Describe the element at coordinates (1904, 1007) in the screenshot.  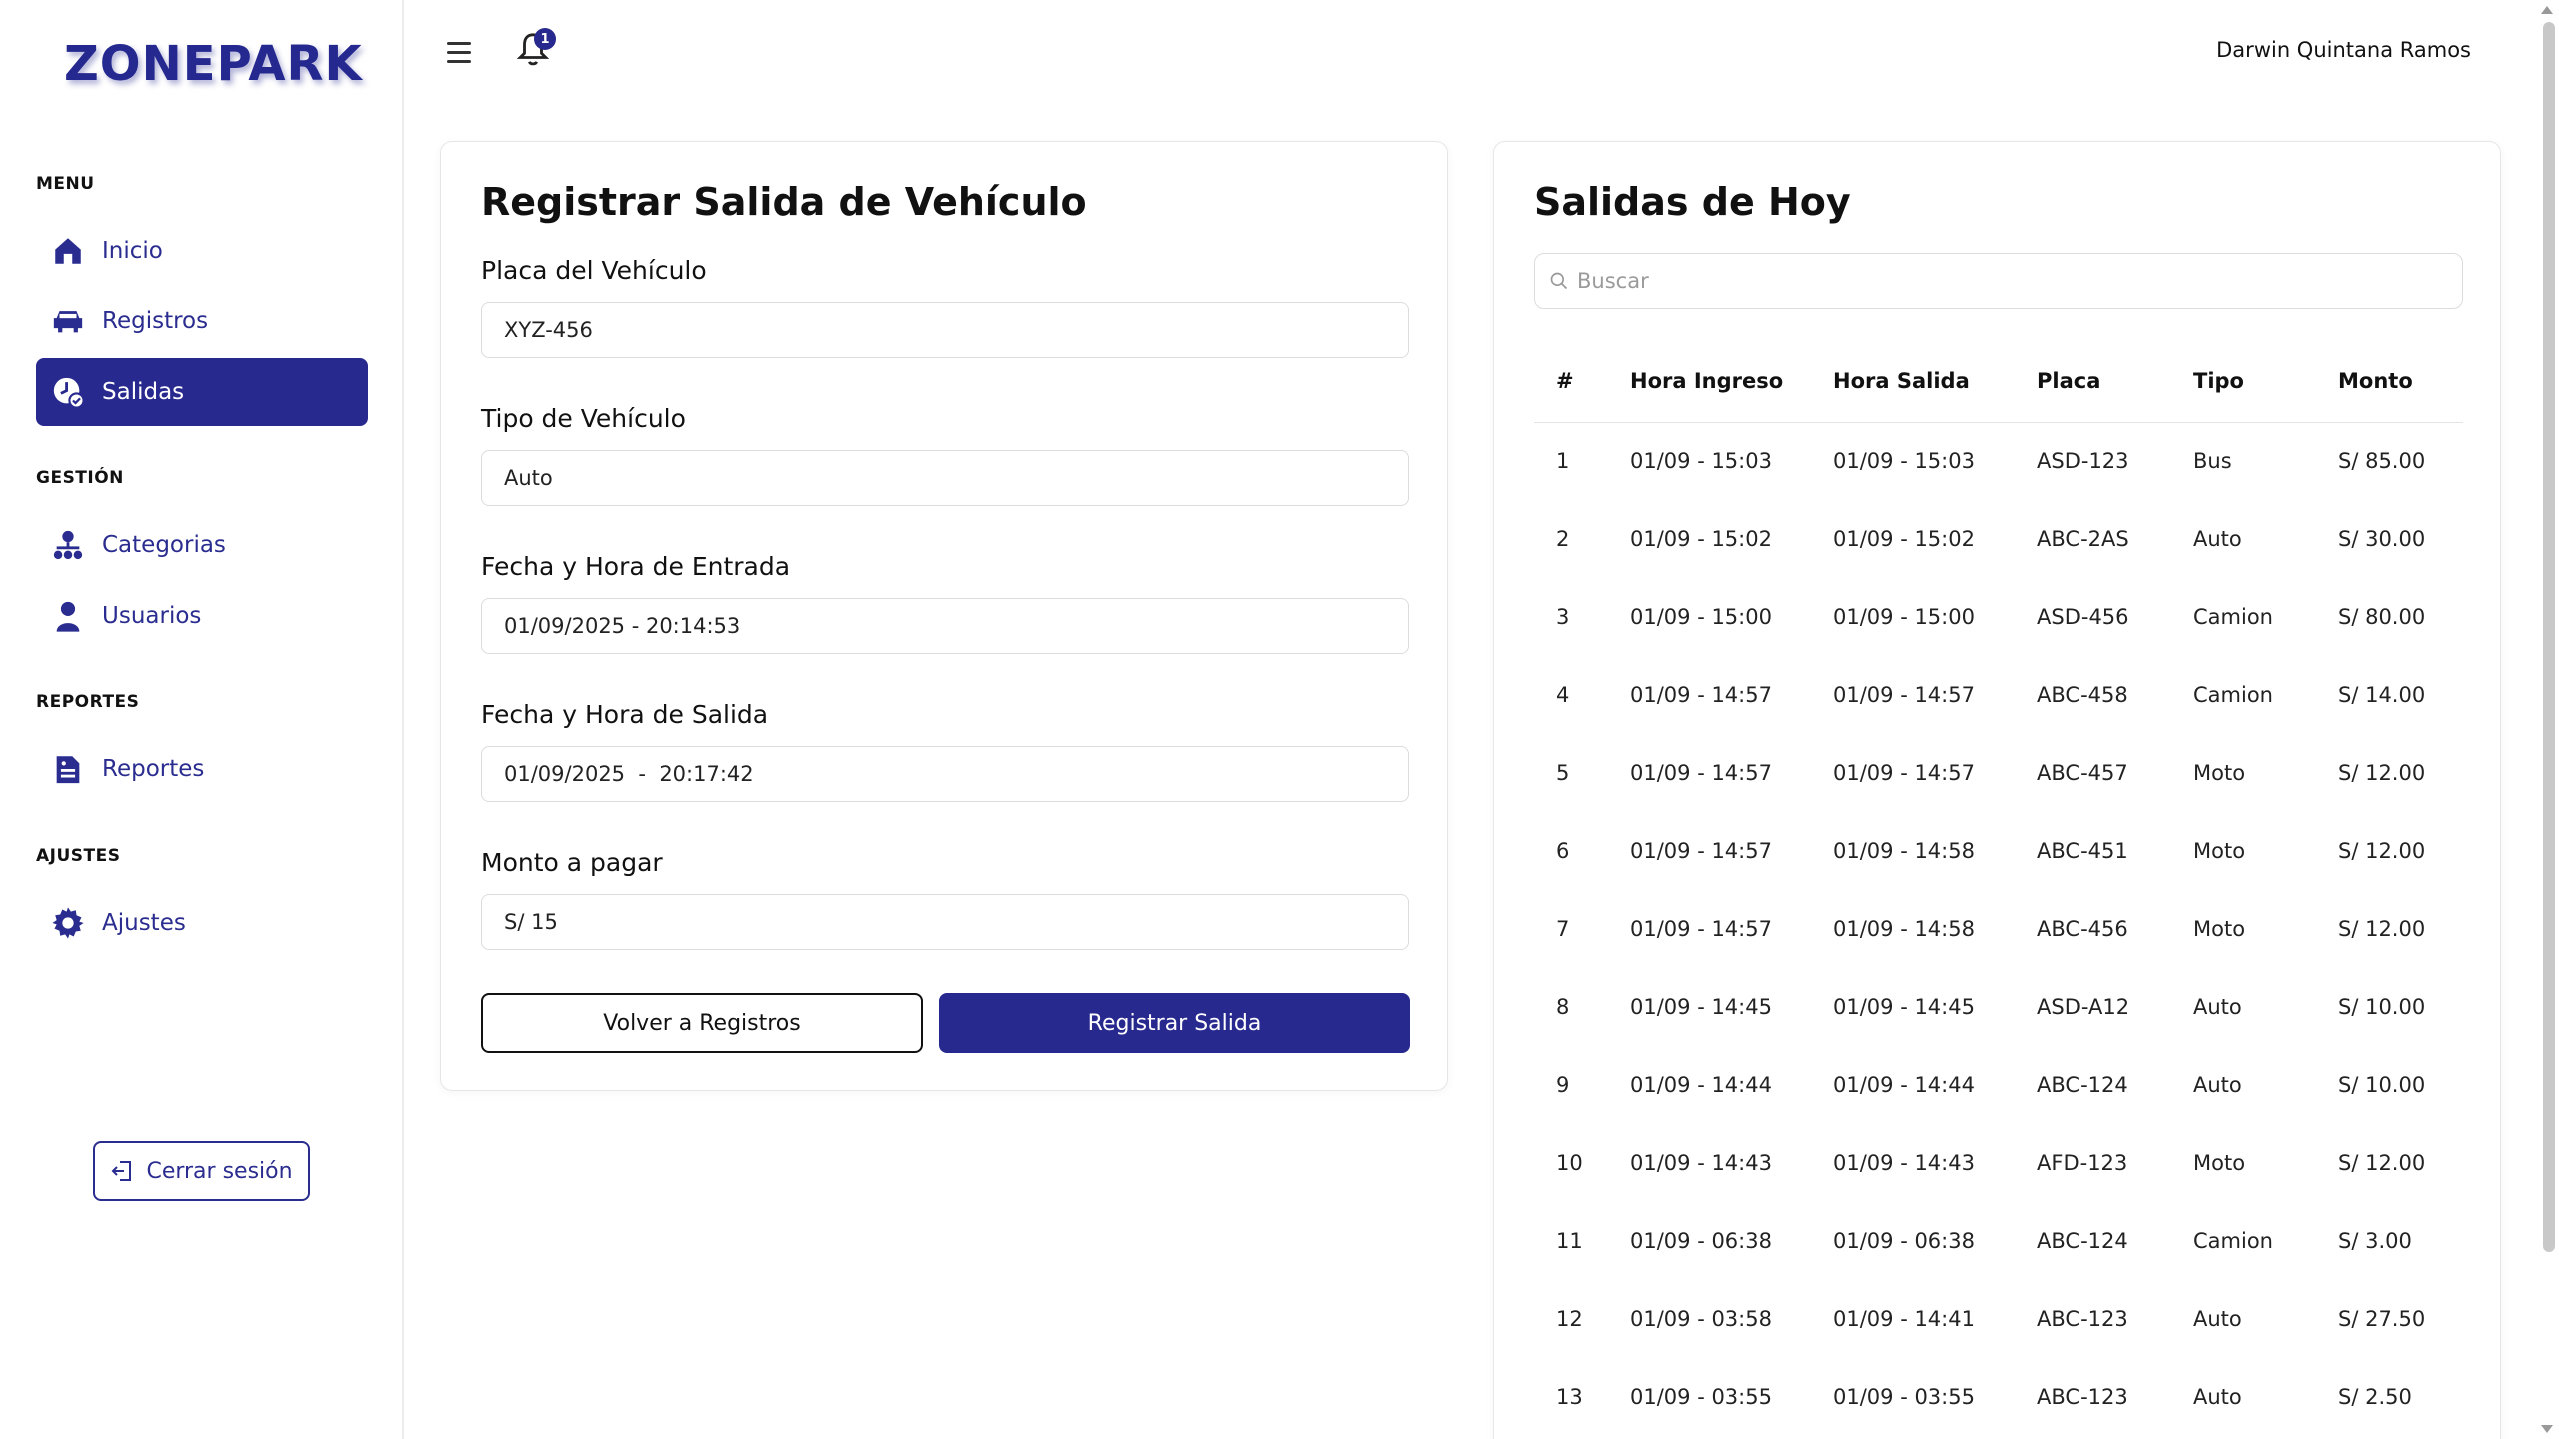
I see `table-cell: 01/09 - 14:45` at that location.